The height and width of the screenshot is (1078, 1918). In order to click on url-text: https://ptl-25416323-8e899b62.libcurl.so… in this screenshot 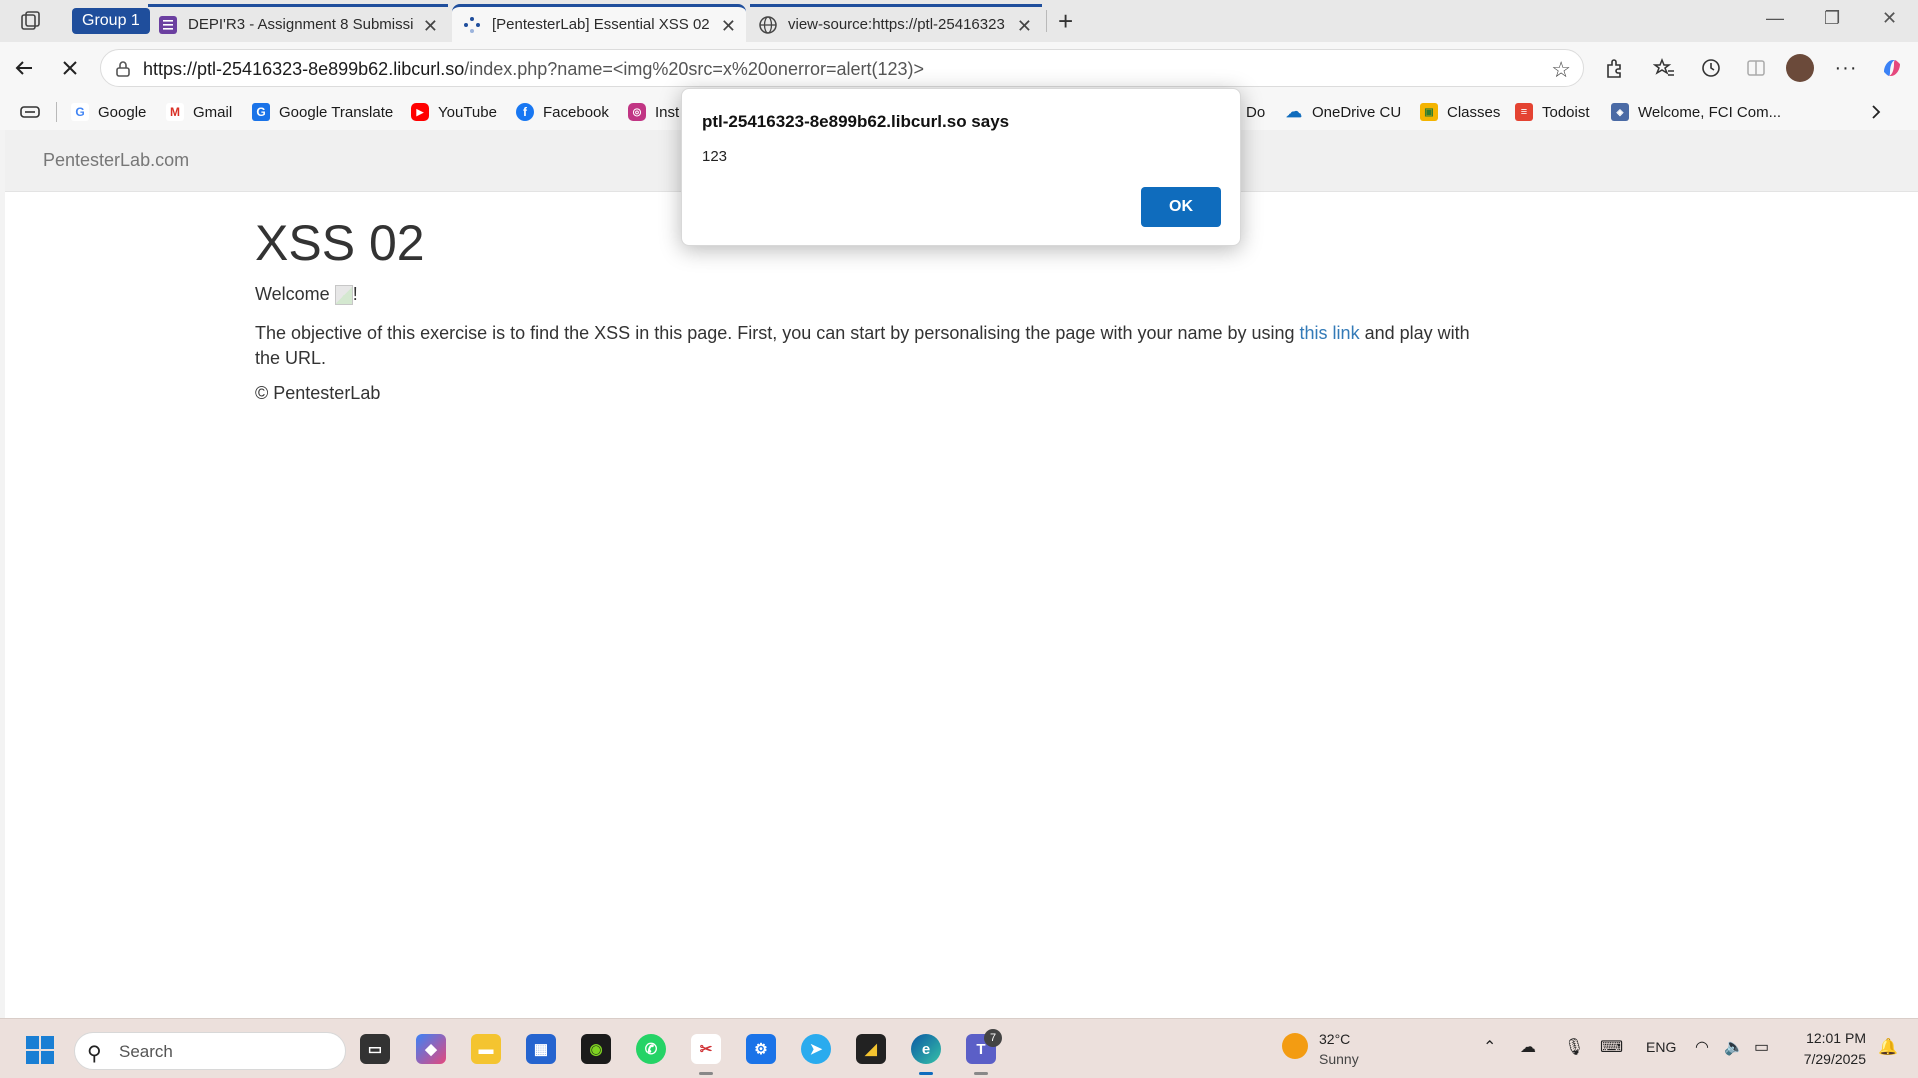, I will do `click(533, 69)`.